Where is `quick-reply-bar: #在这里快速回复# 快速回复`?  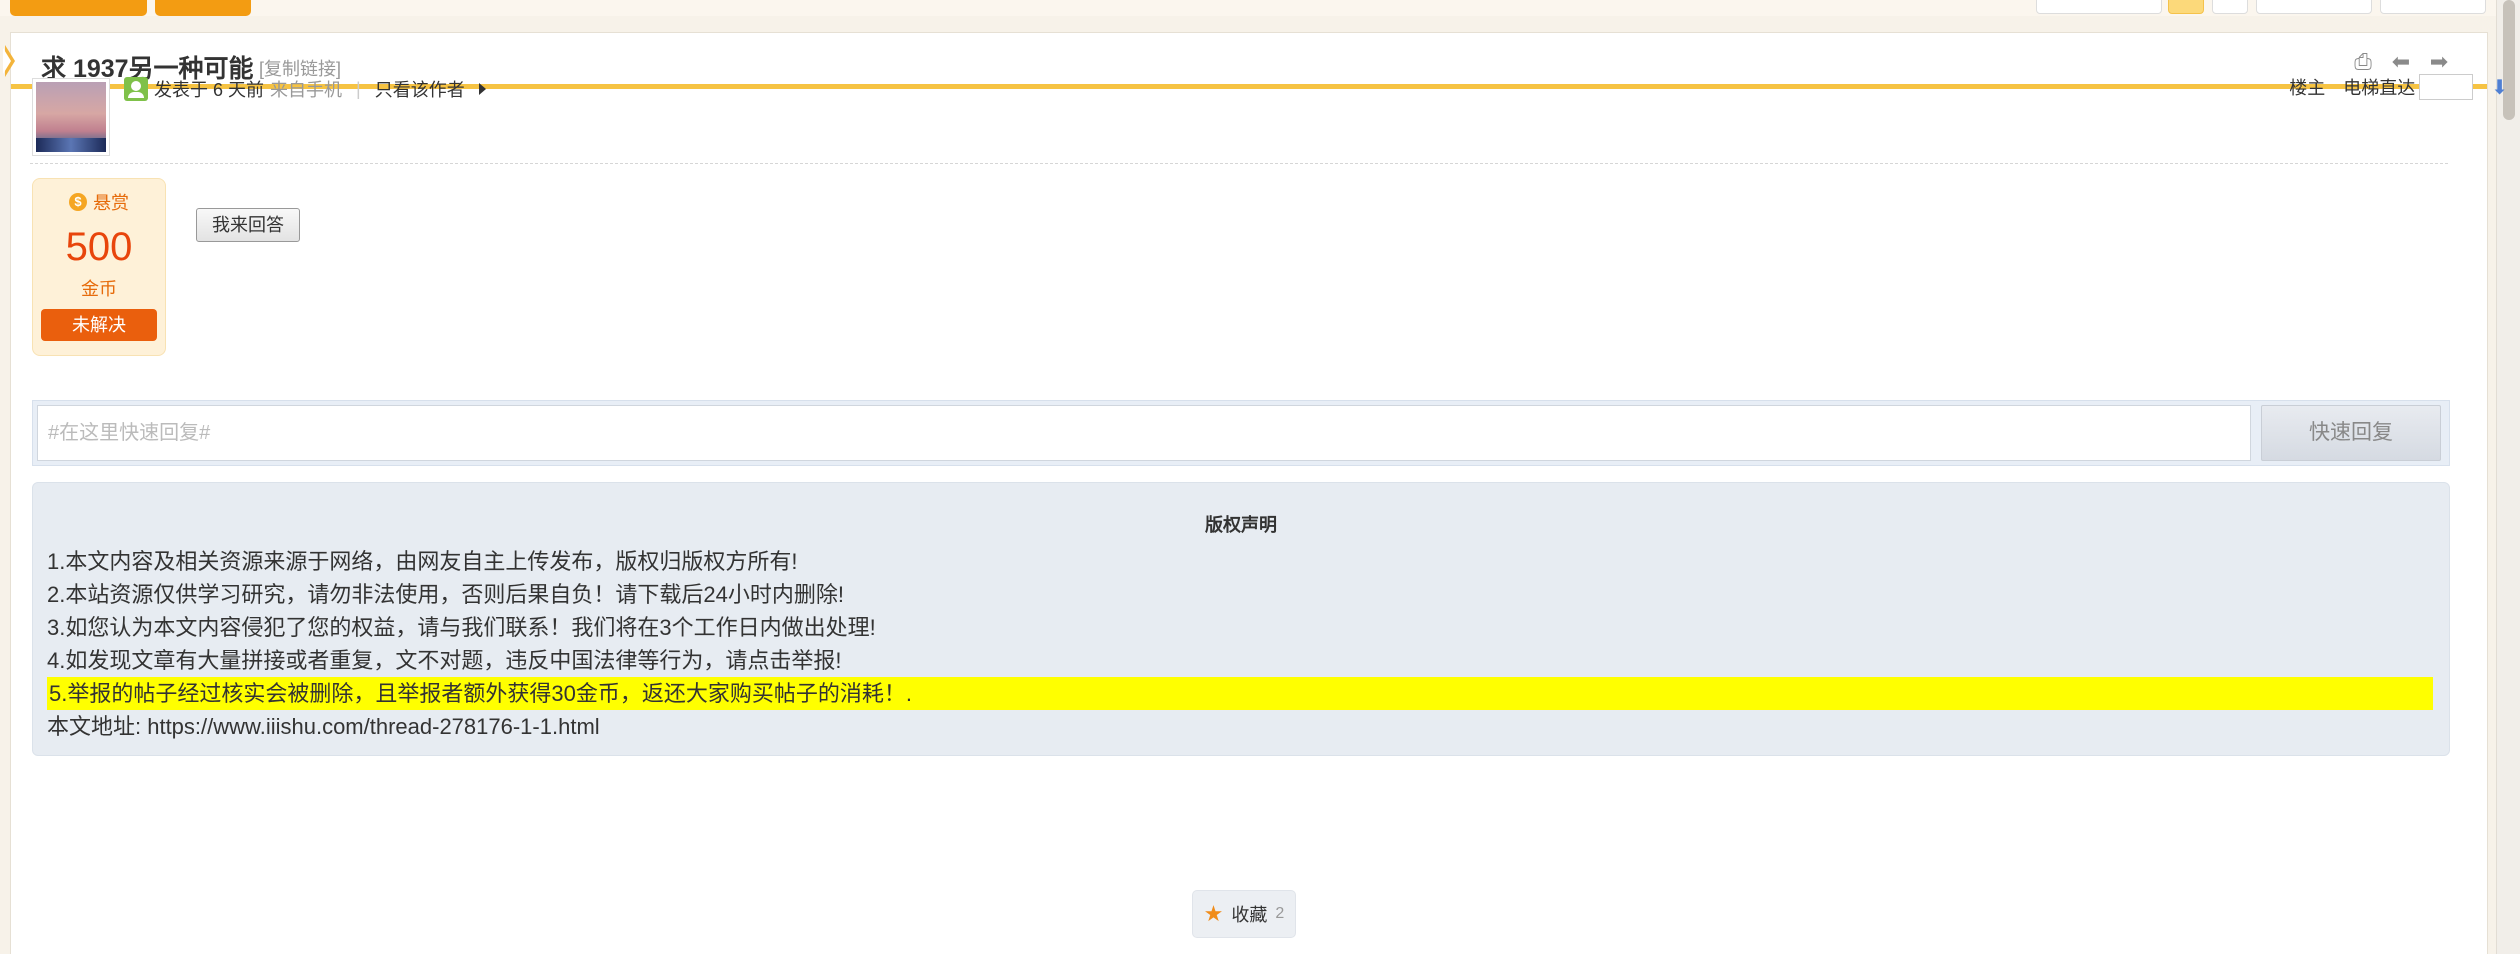 quick-reply-bar: #在这里快速回复# 快速回复 is located at coordinates (1241, 433).